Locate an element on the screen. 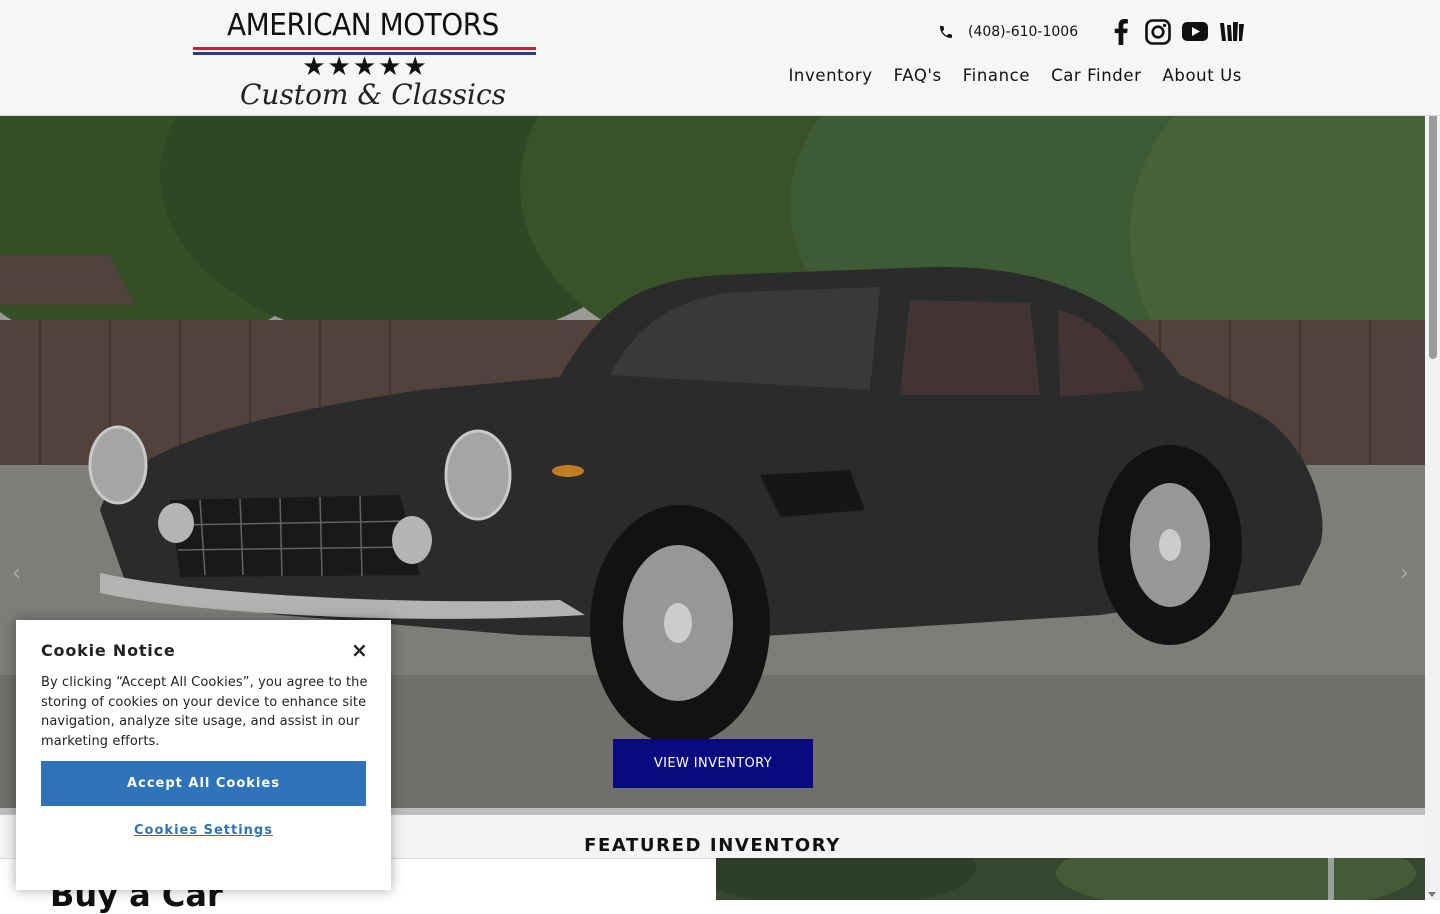  instagram-icon is located at coordinates (1158, 32).